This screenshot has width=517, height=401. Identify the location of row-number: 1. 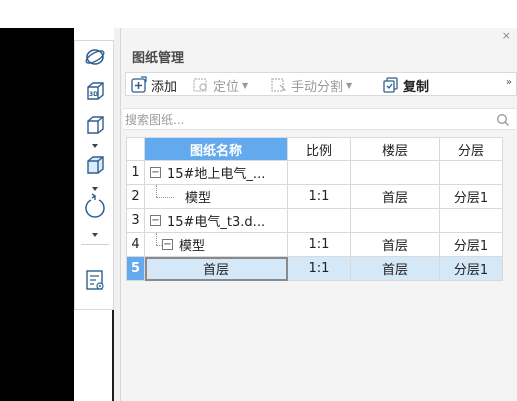
(135, 173).